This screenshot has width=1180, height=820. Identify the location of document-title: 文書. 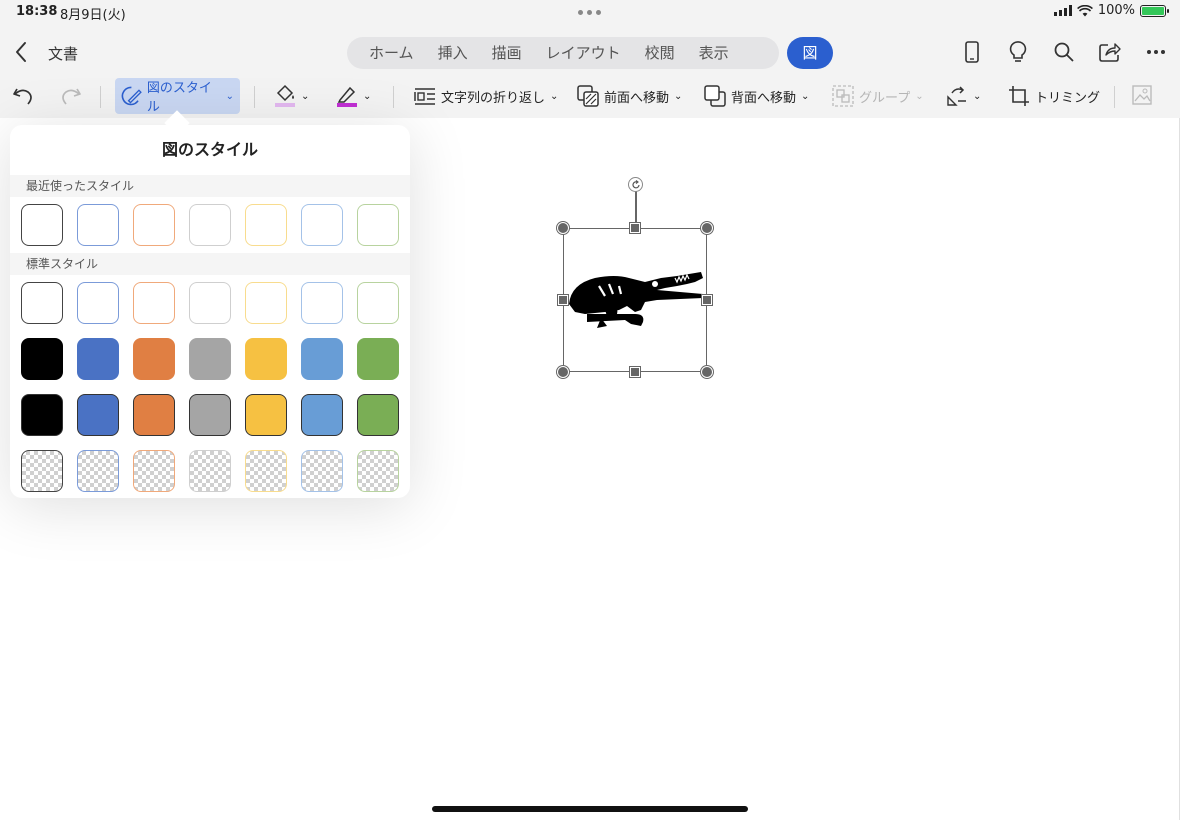
(63, 53).